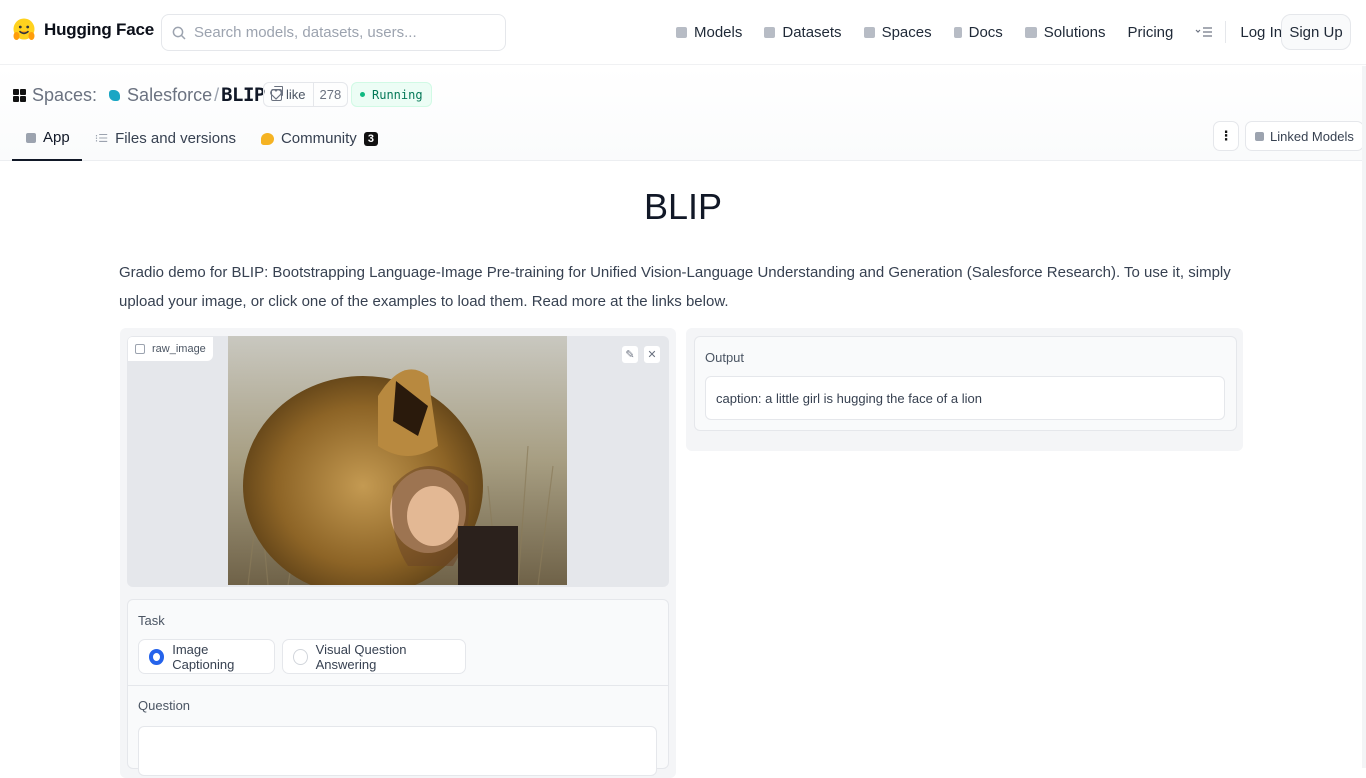  I want to click on nav-datasets: Datasets, so click(803, 32).